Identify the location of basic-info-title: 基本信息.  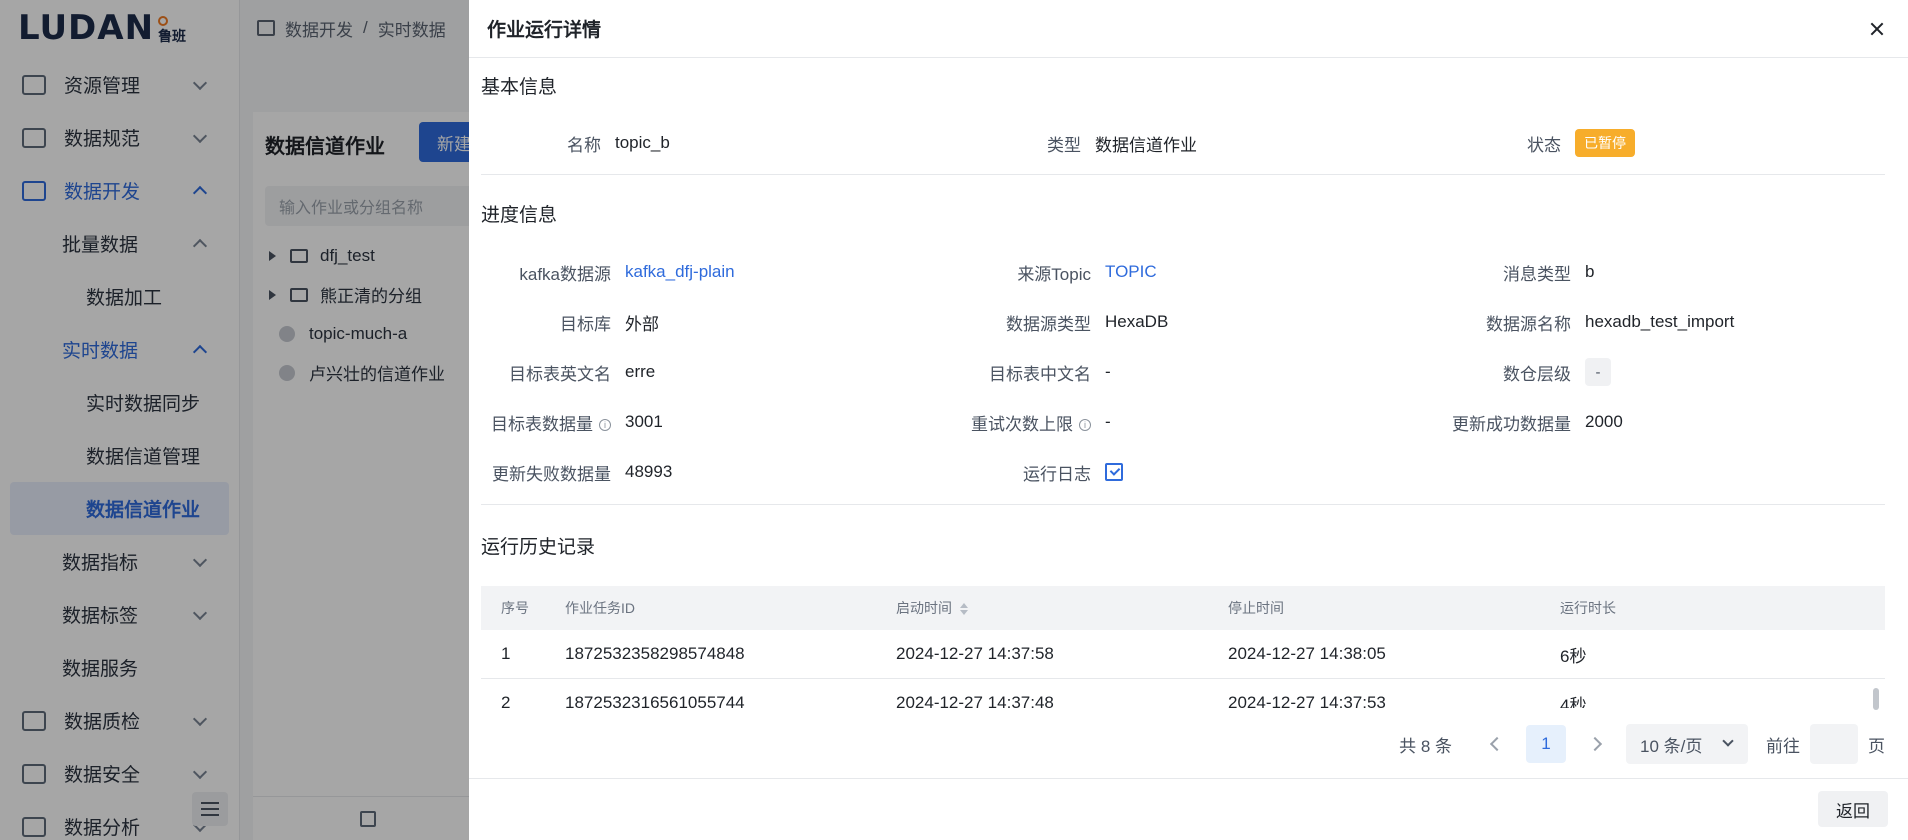
(519, 87).